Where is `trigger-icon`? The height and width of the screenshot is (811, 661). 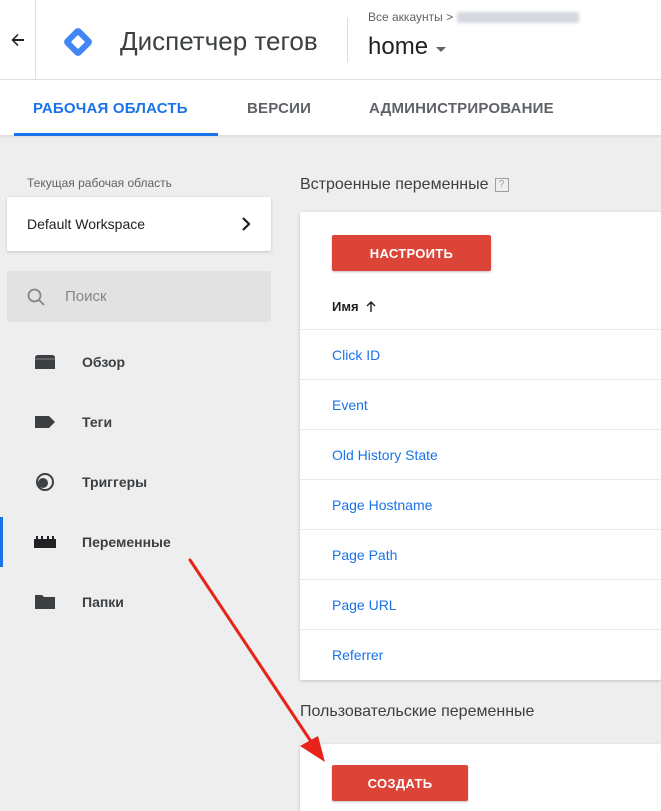 trigger-icon is located at coordinates (45, 482).